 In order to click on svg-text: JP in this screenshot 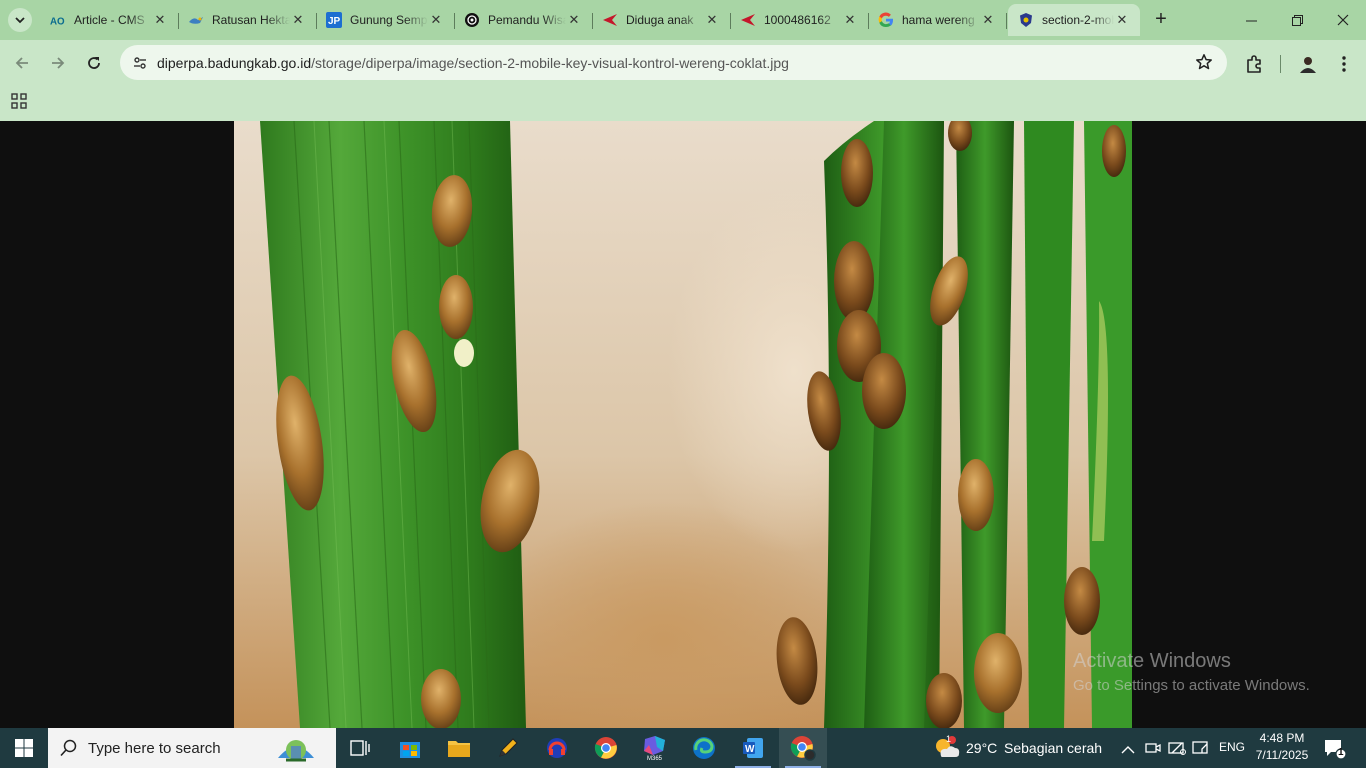, I will do `click(334, 21)`.